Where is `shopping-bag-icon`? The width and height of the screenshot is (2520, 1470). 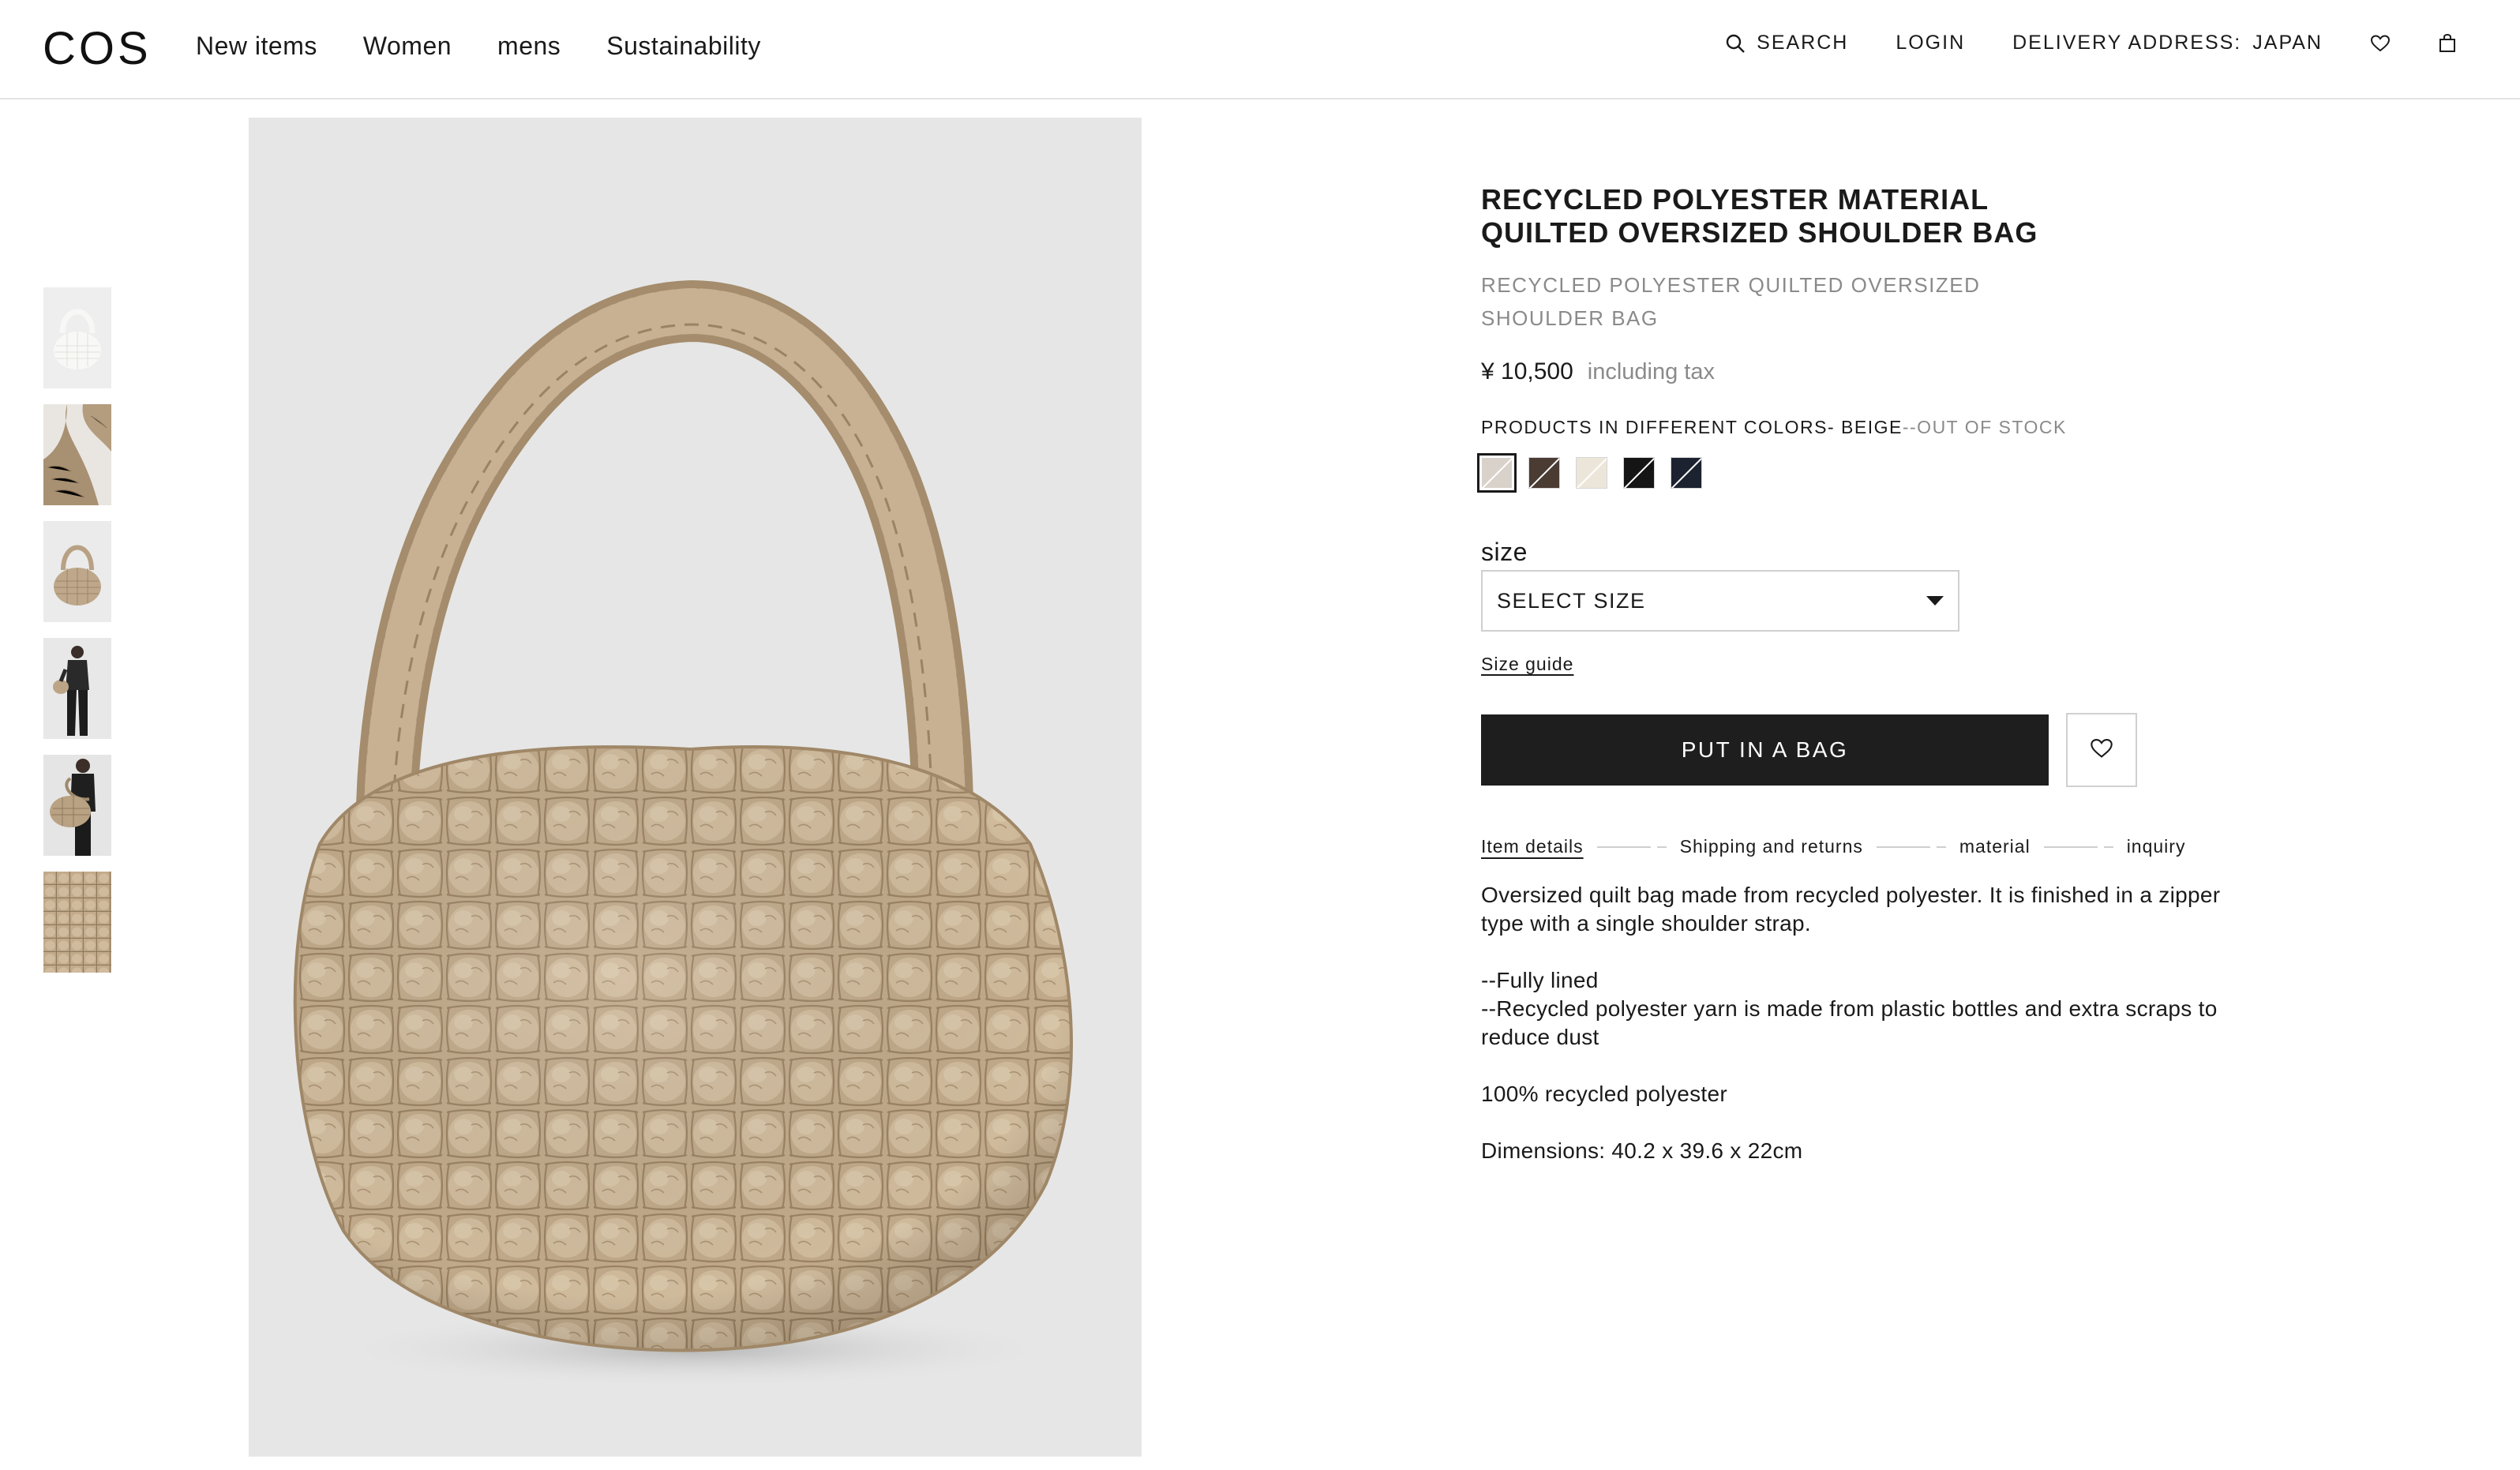 shopping-bag-icon is located at coordinates (2447, 43).